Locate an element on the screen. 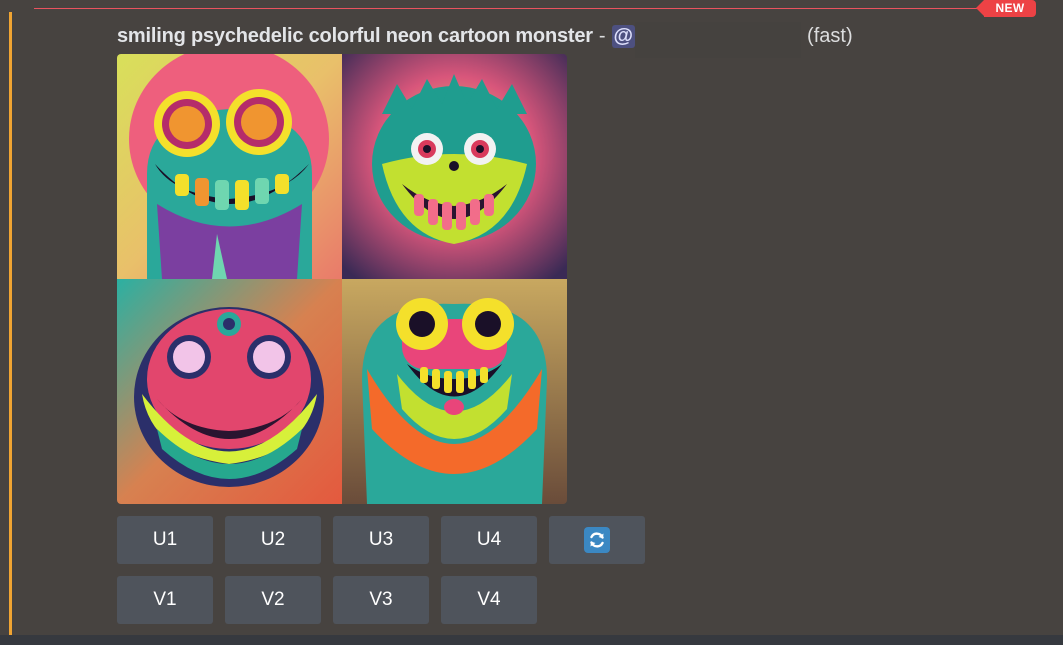  variation-1-button: V1 is located at coordinates (165, 600).